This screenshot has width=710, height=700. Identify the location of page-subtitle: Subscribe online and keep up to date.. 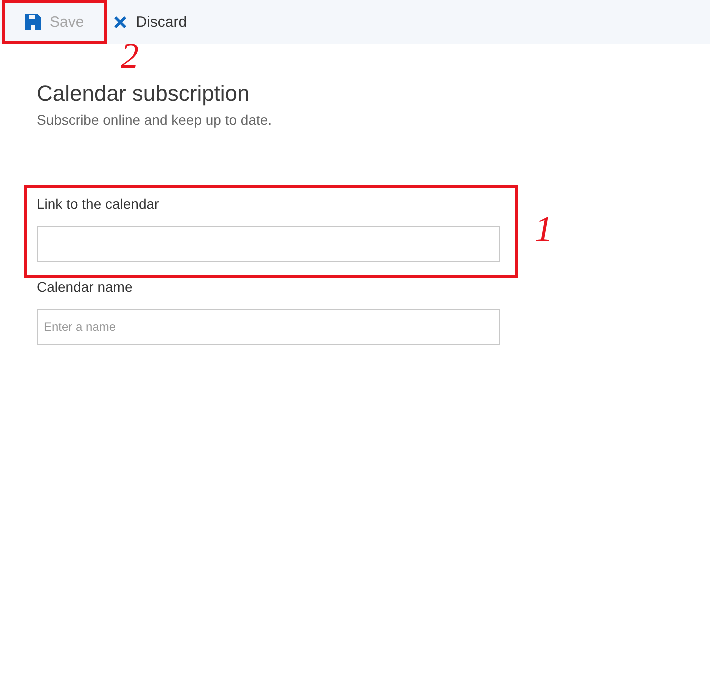
(155, 120).